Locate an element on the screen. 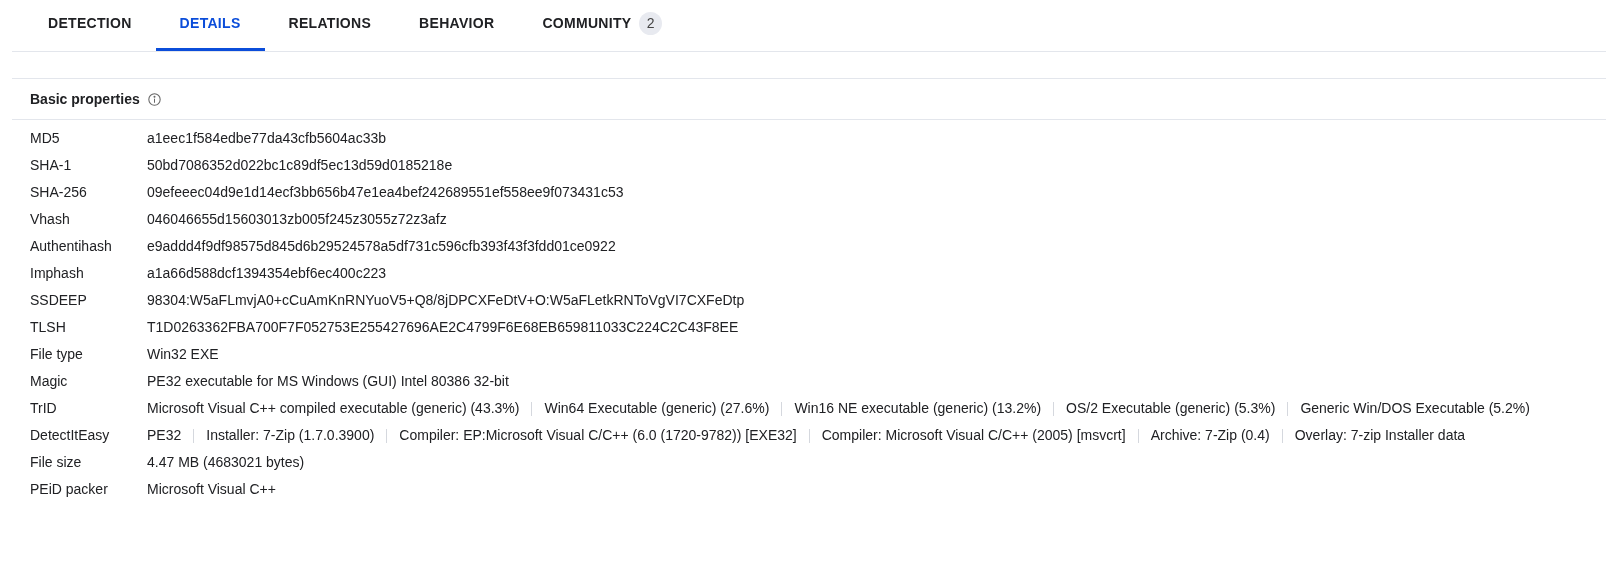 This screenshot has width=1606, height=574. count-badge: 2 is located at coordinates (651, 23).